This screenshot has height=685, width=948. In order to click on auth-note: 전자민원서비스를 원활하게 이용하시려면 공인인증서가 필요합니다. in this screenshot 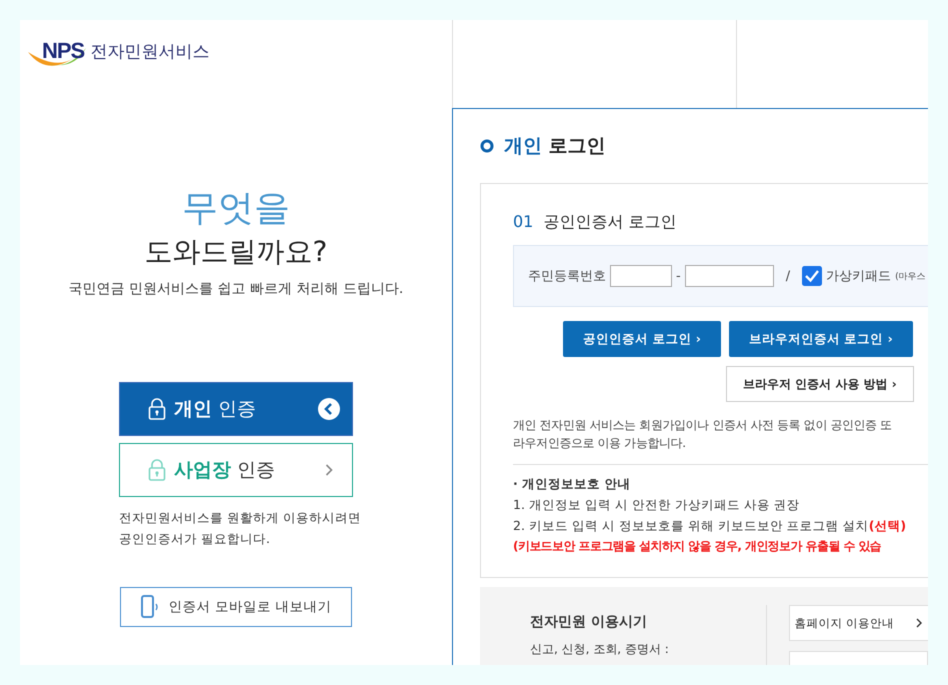, I will do `click(240, 528)`.